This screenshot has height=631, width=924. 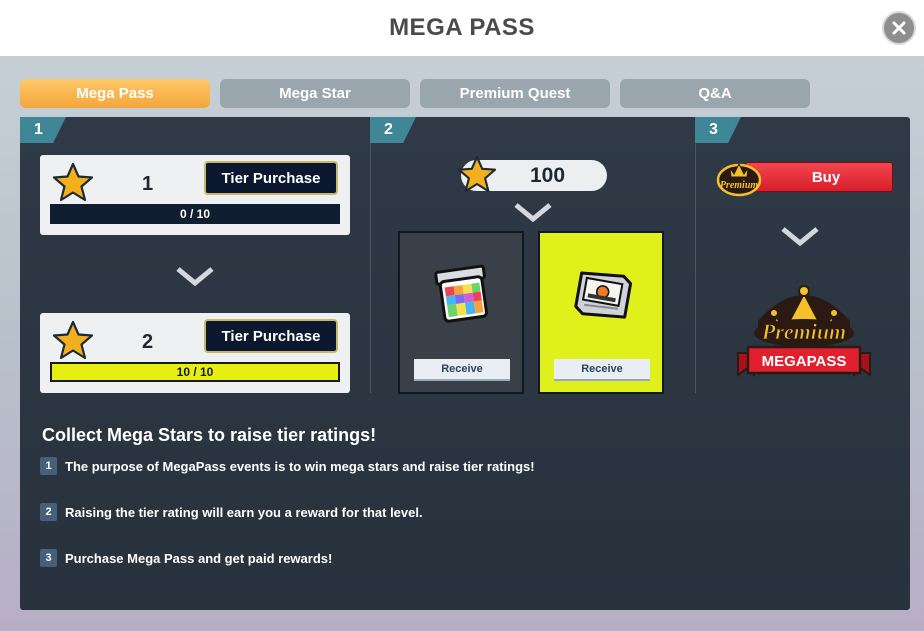 I want to click on progress-text: 10 / 10, so click(x=195, y=372).